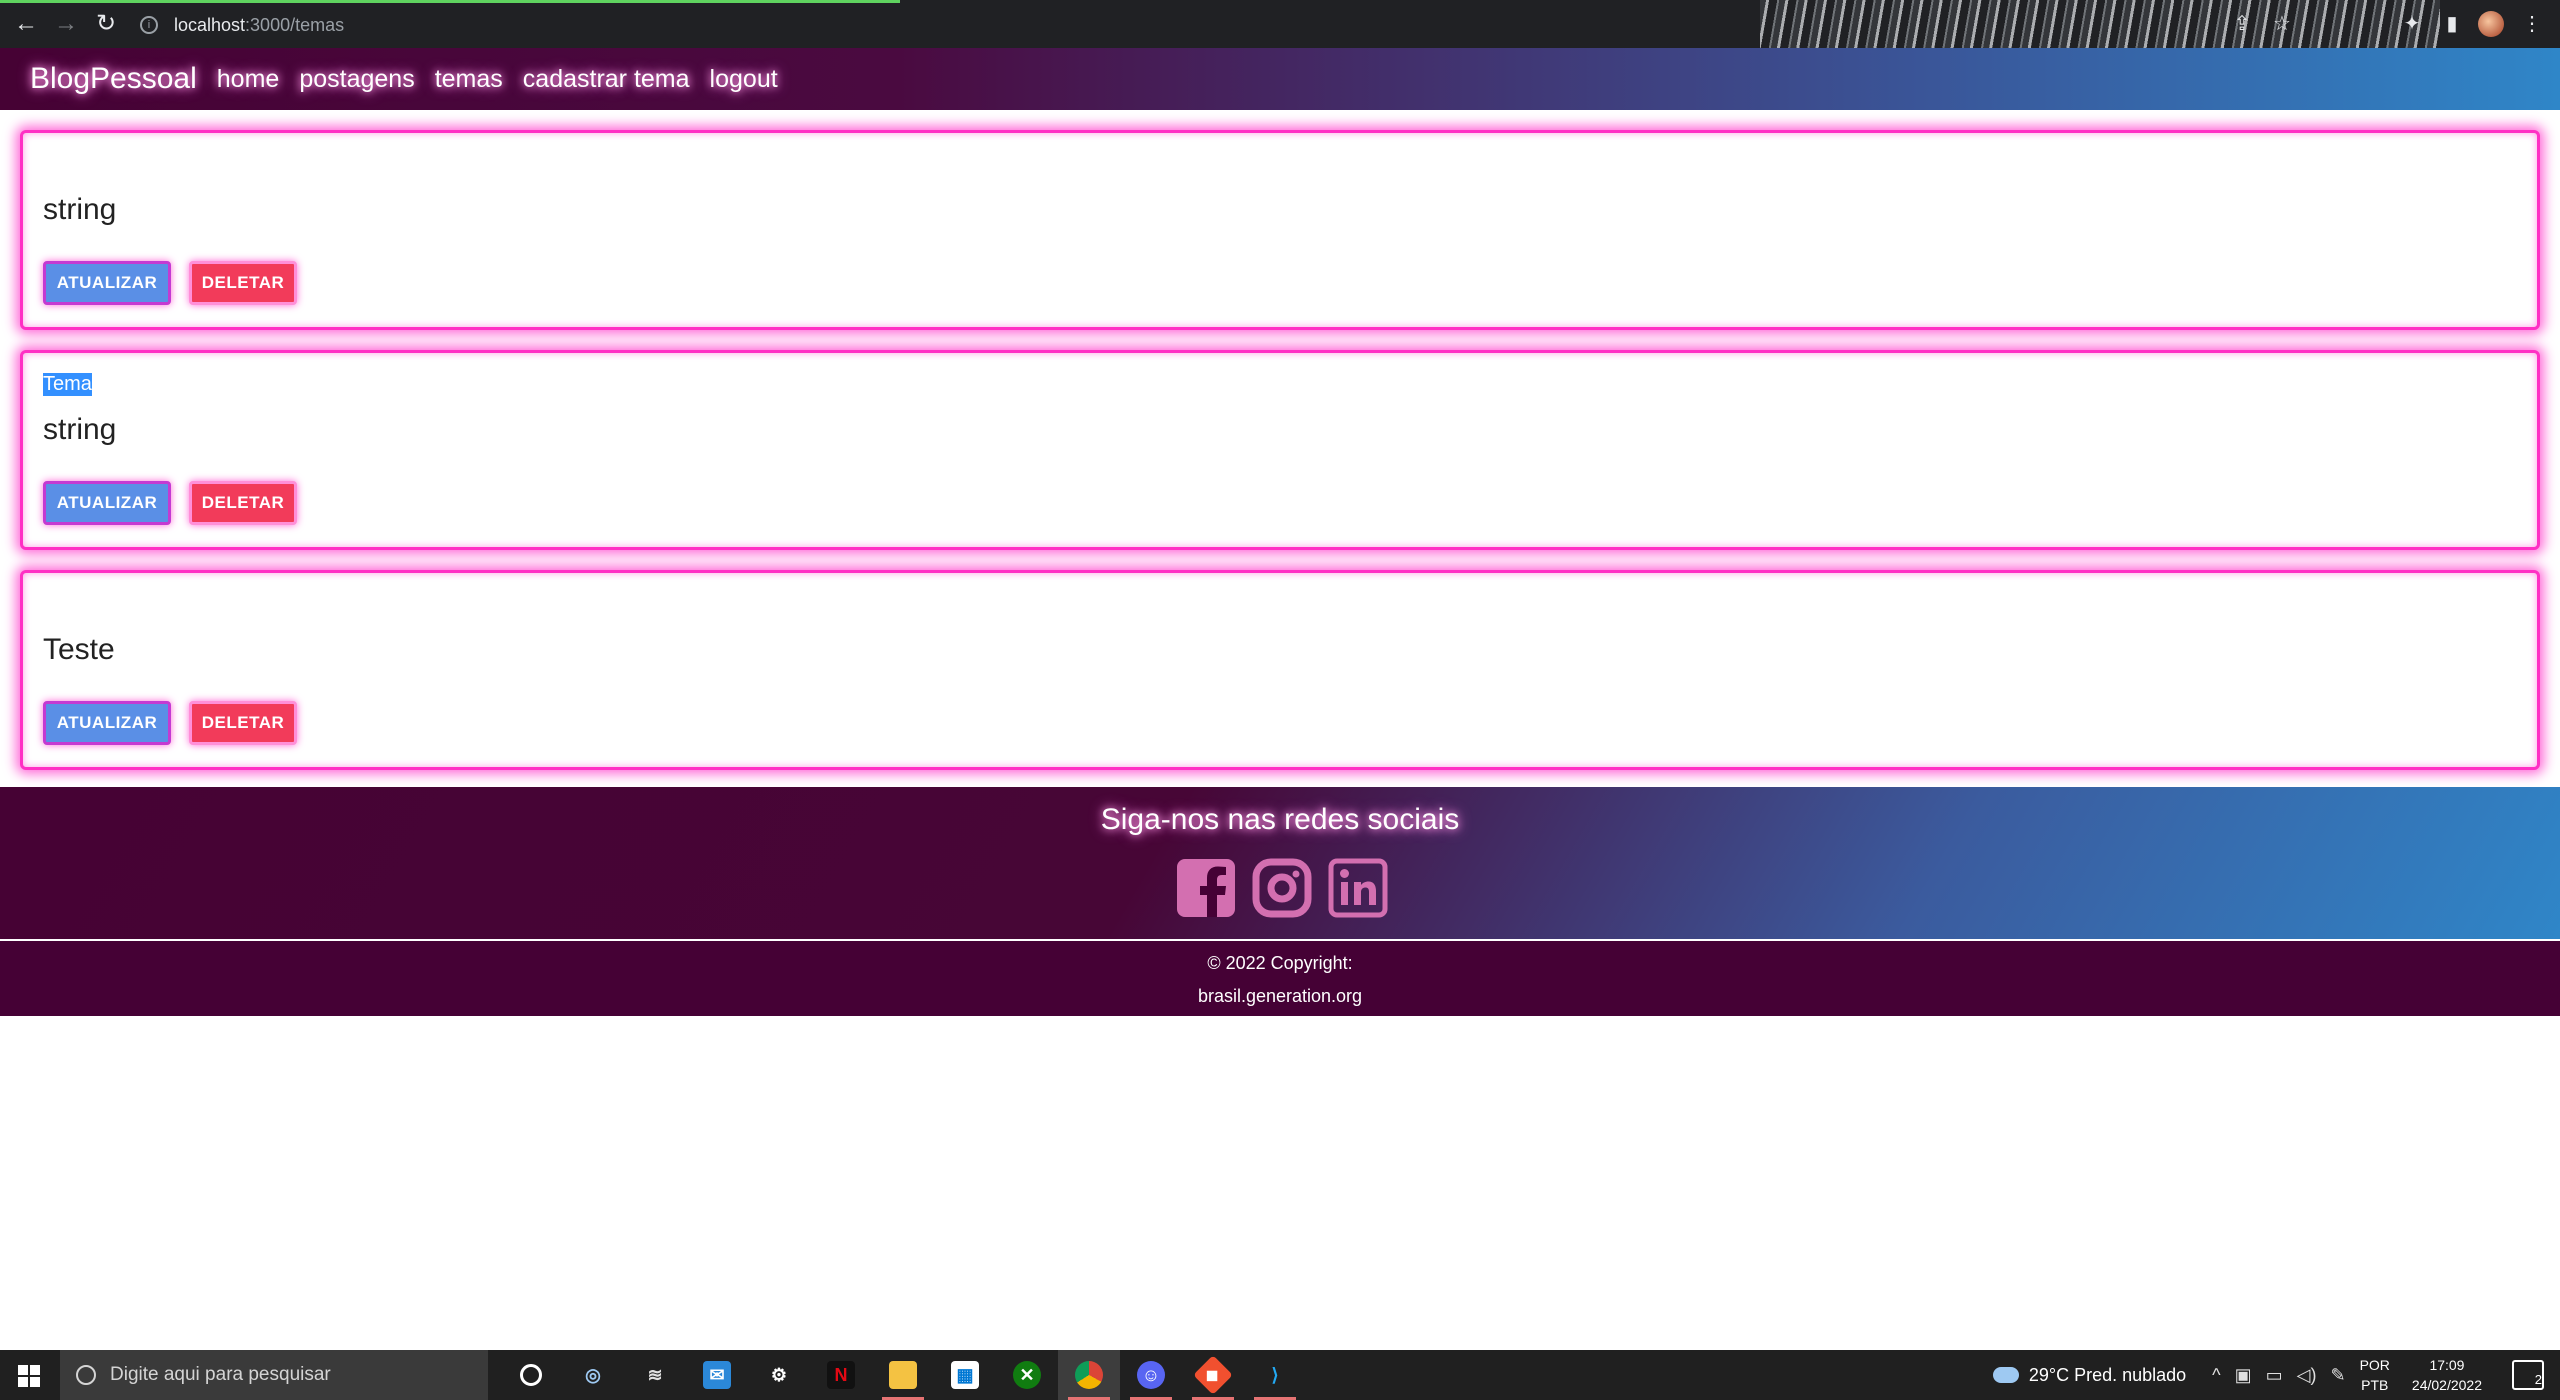  What do you see at coordinates (26, 24) in the screenshot?
I see `back-icon: ←` at bounding box center [26, 24].